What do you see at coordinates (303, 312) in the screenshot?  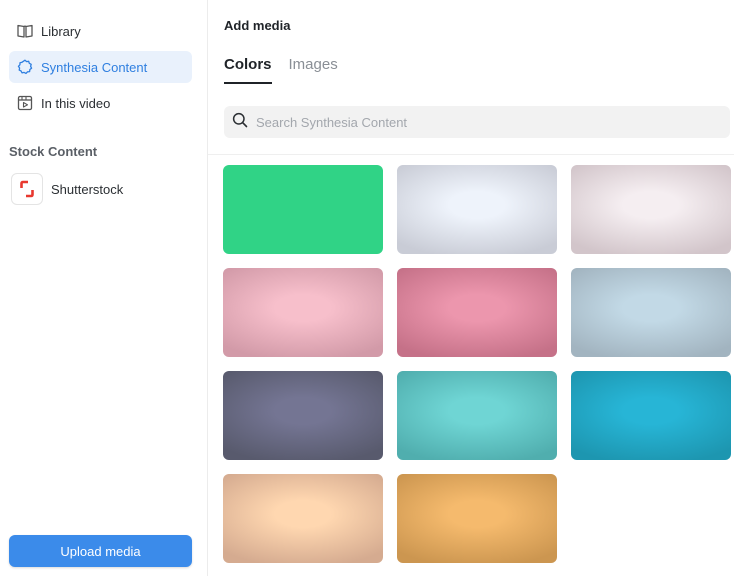 I see `color-swatch-pink` at bounding box center [303, 312].